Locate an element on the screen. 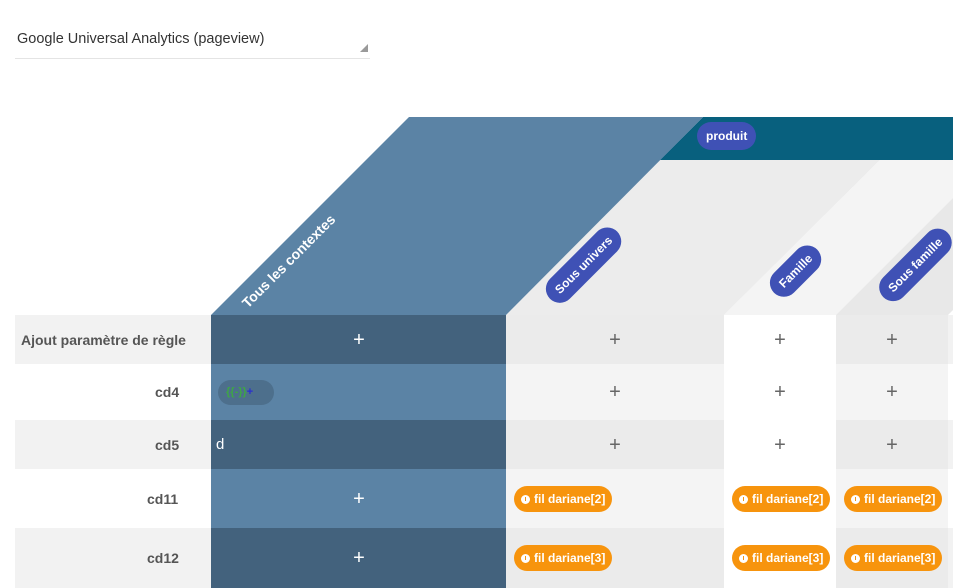 Image resolution: width=953 pixels, height=588 pixels. cd5-sous-famille-add-button: + is located at coordinates (892, 445).